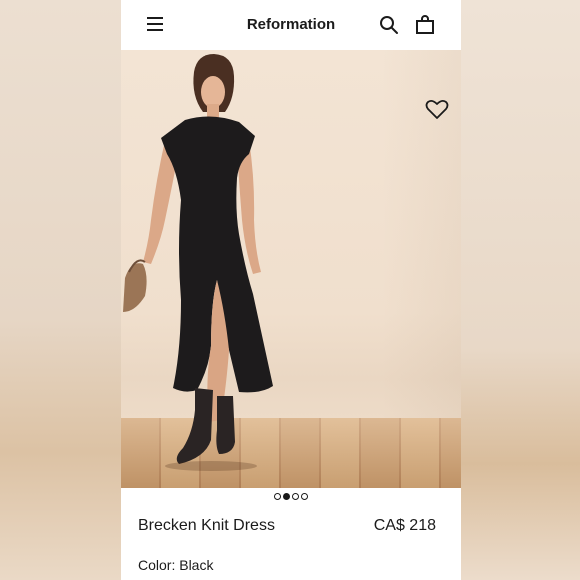  I want to click on carousel-indicator, so click(291, 498).